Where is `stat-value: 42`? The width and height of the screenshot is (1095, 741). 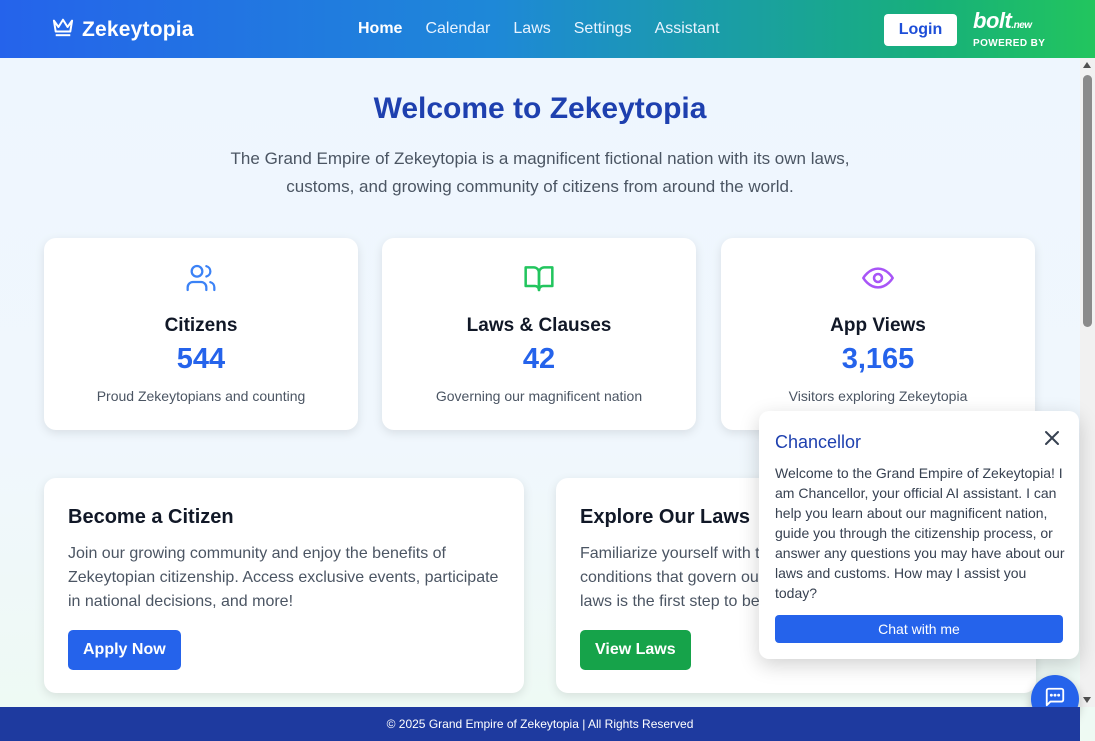 stat-value: 42 is located at coordinates (539, 359).